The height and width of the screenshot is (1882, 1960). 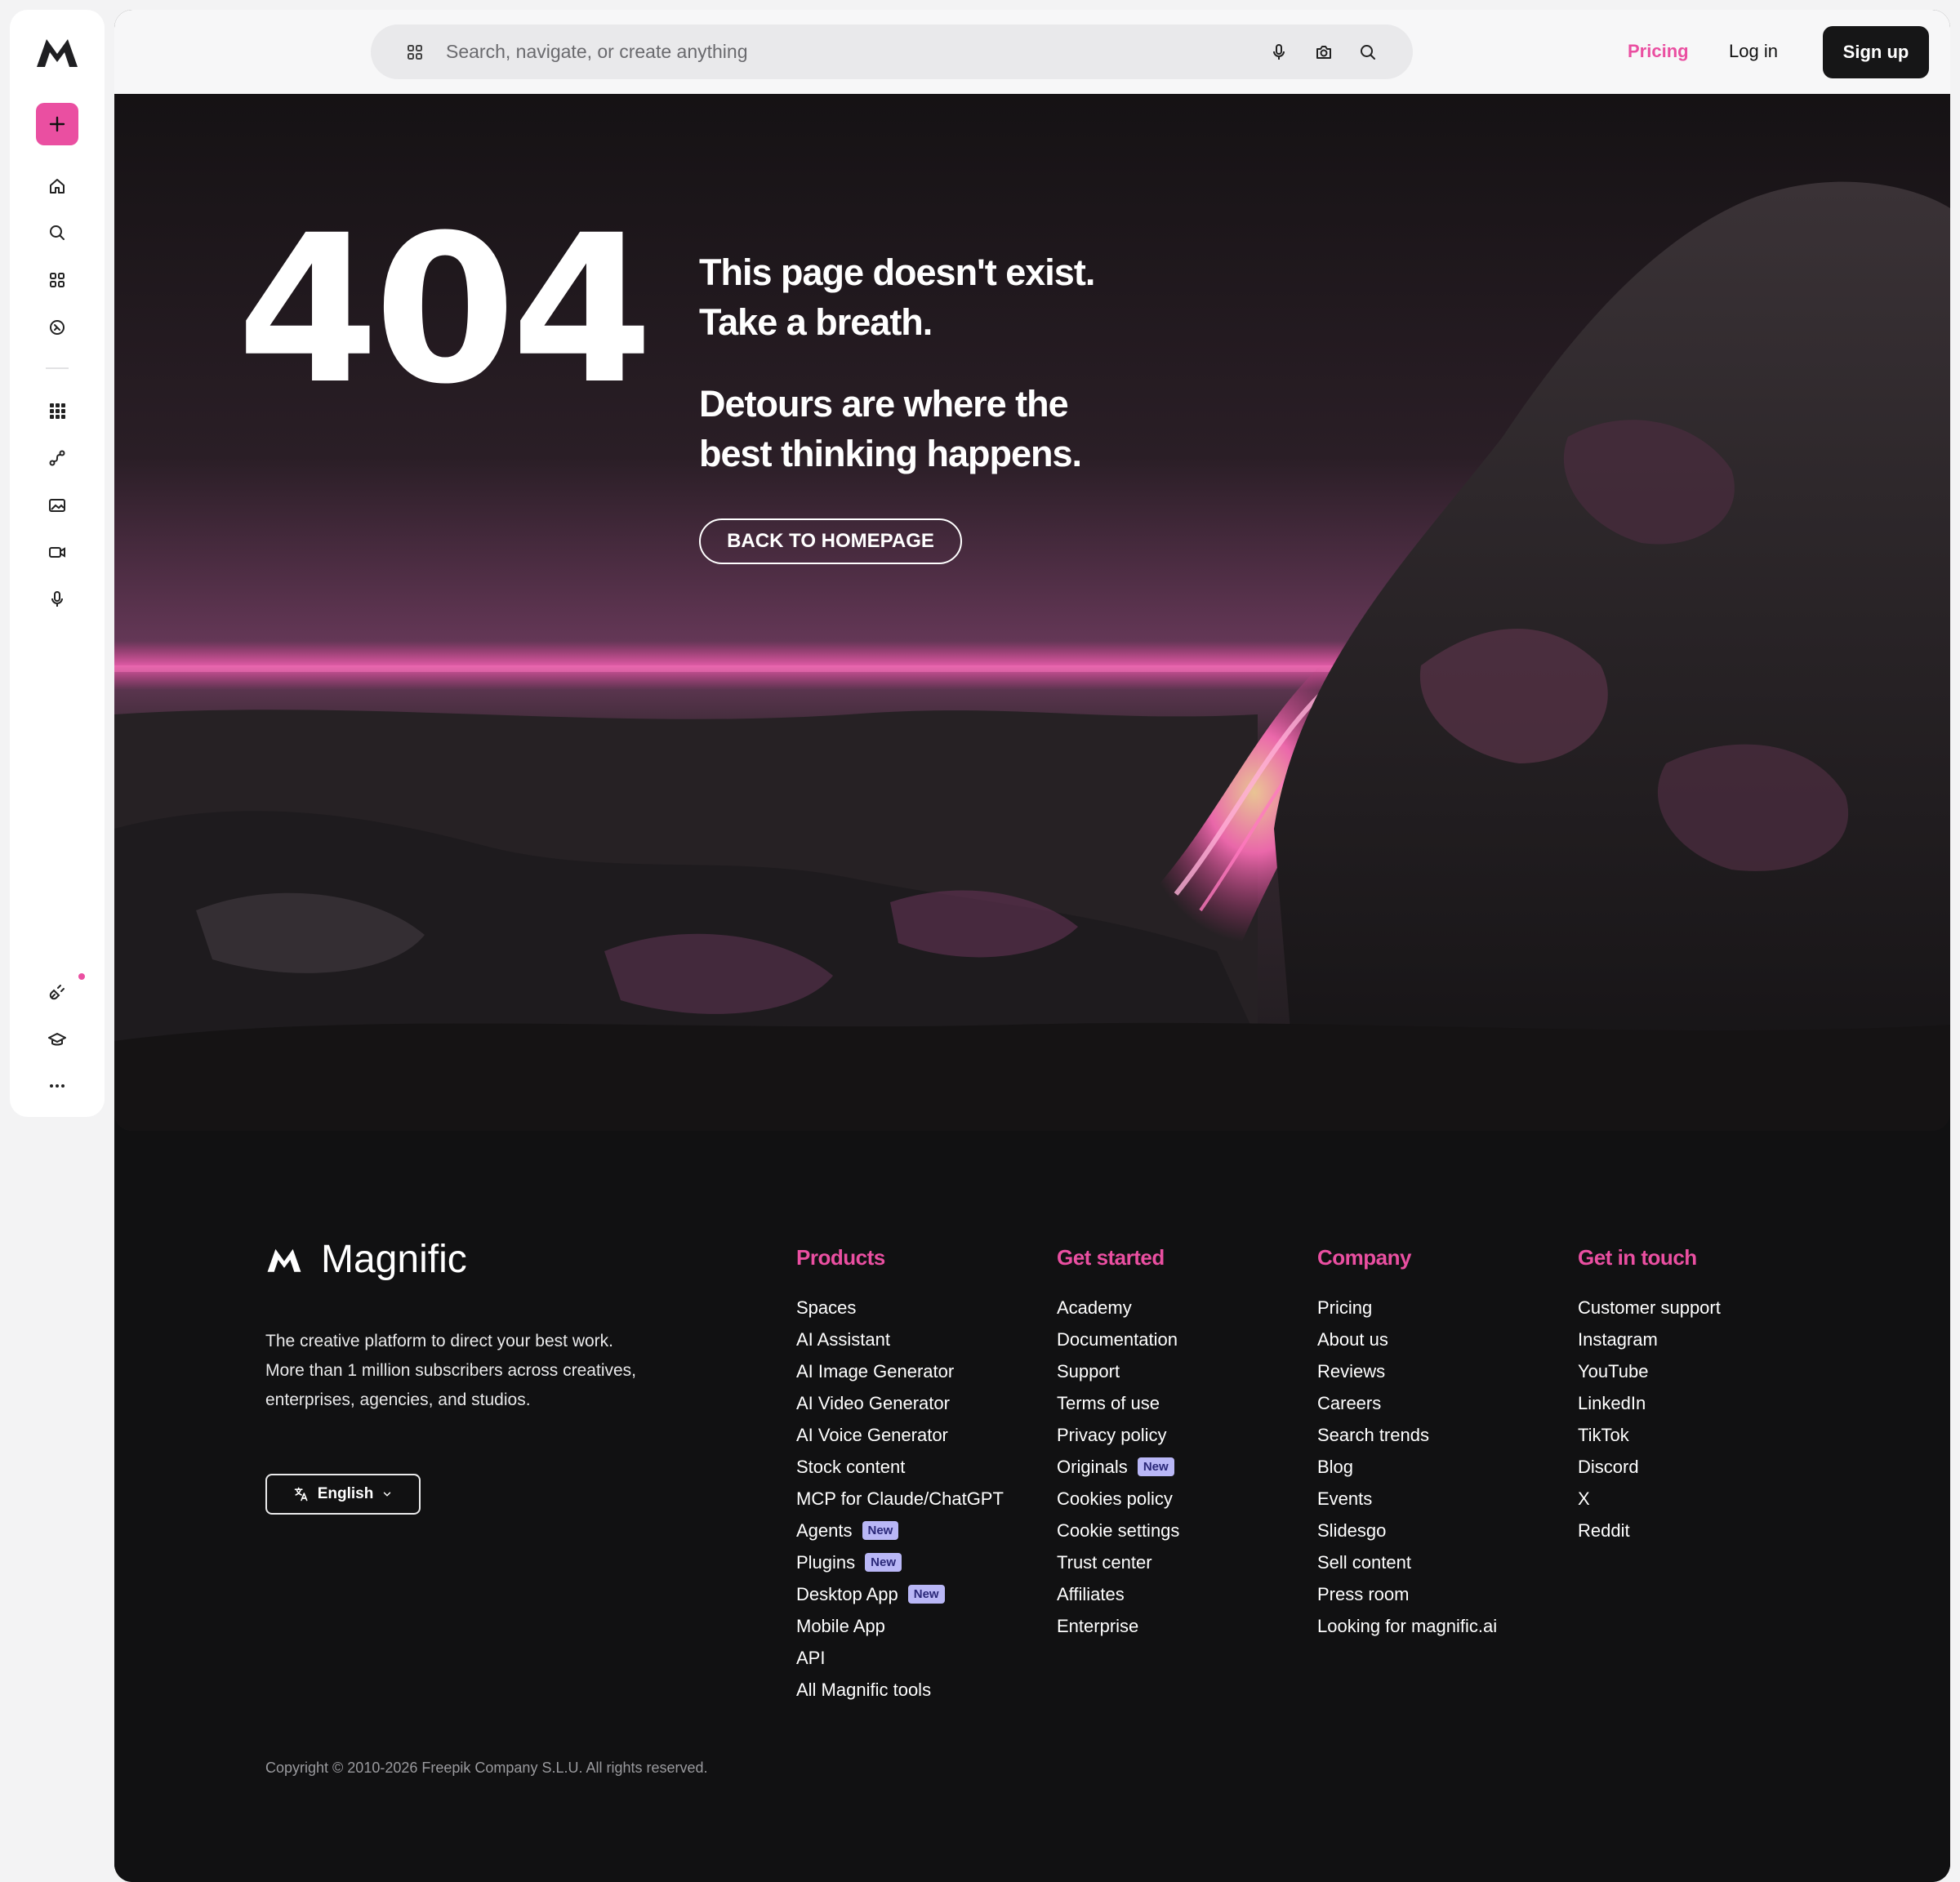 What do you see at coordinates (1649, 1467) in the screenshot?
I see `footer-link: Discord` at bounding box center [1649, 1467].